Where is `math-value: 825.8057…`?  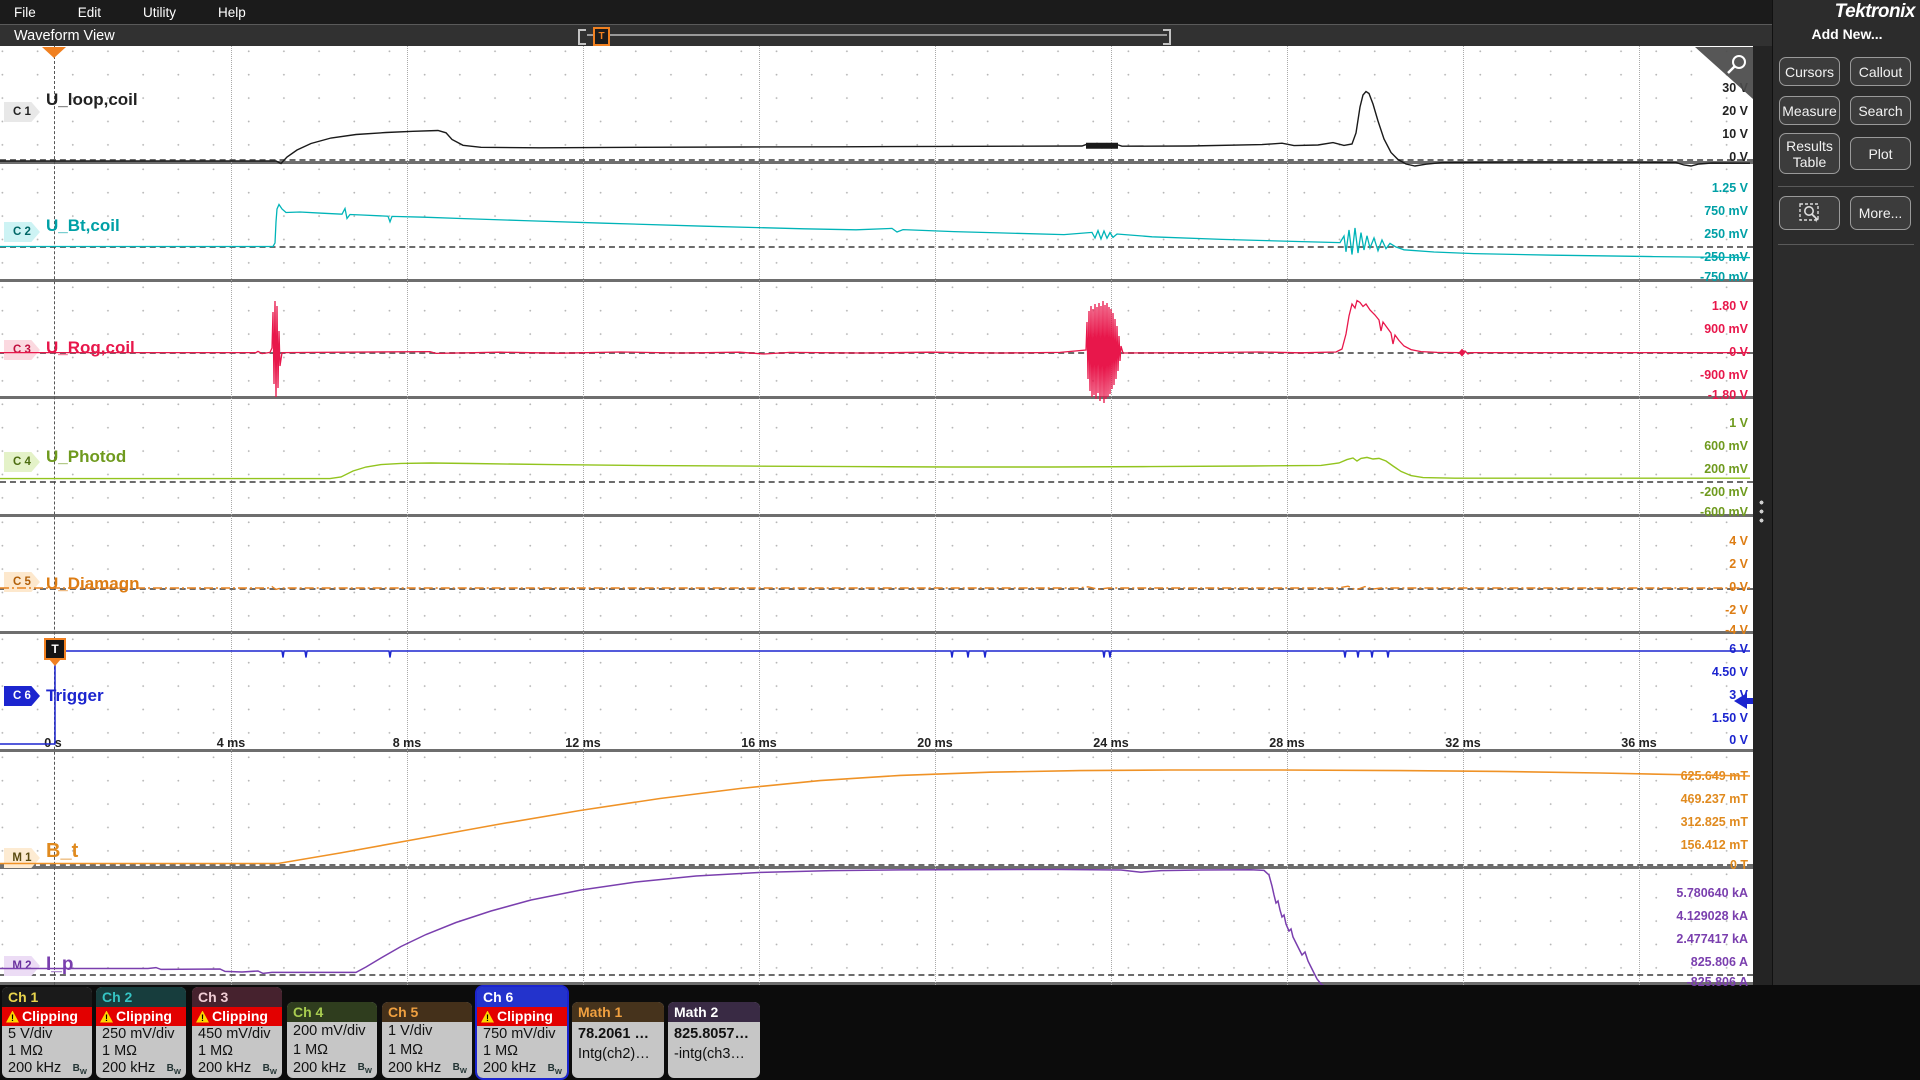 math-value: 825.8057… is located at coordinates (711, 1034).